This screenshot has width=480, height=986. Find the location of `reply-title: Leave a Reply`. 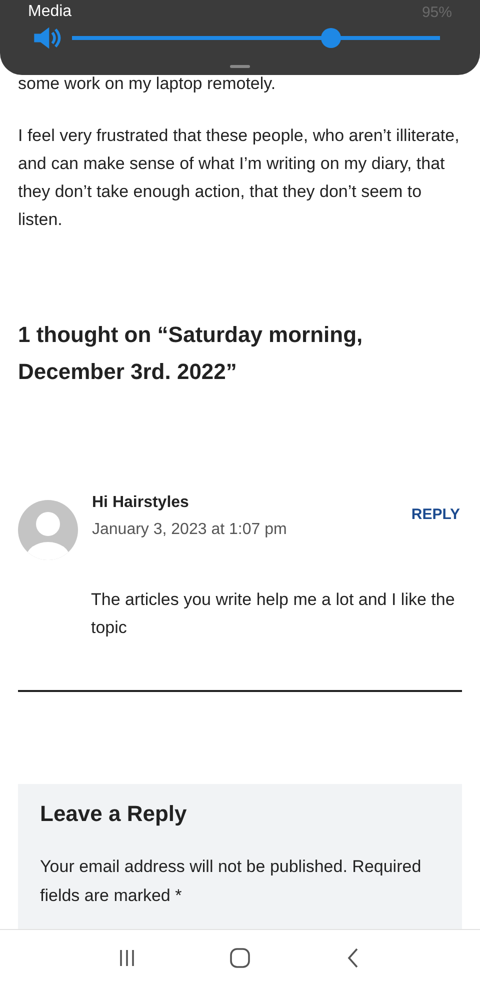

reply-title: Leave a Reply is located at coordinates (114, 814).